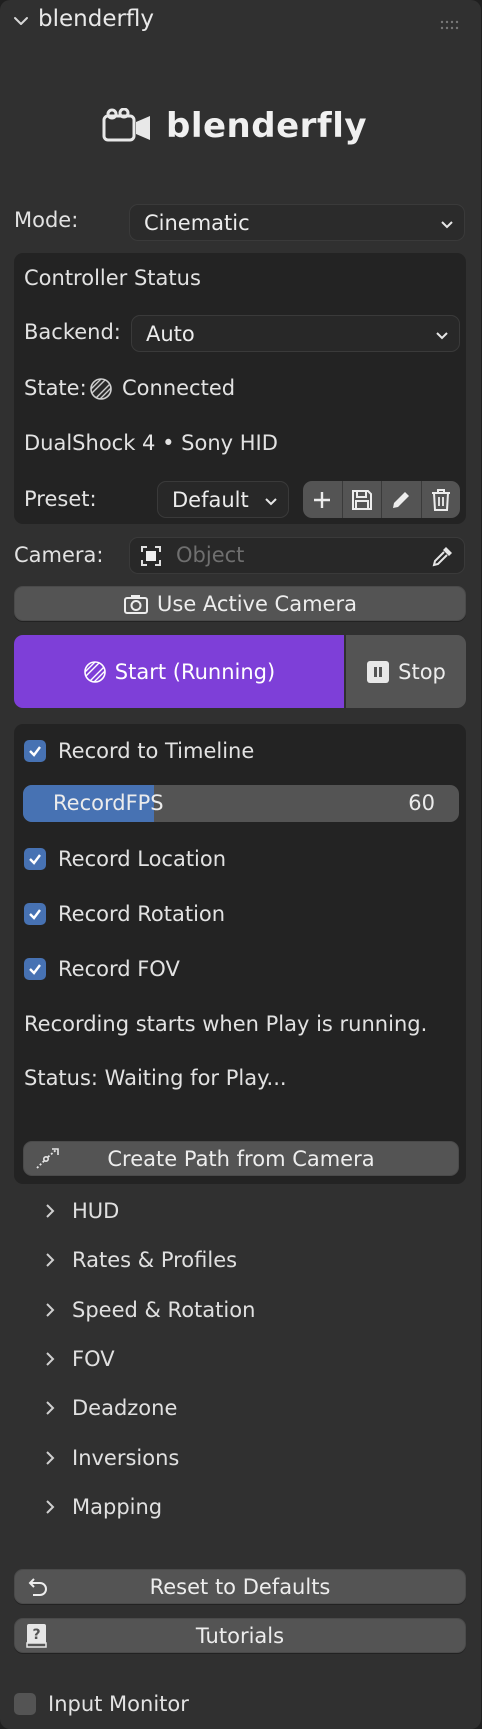  What do you see at coordinates (151, 556) in the screenshot?
I see `camera-object-icon` at bounding box center [151, 556].